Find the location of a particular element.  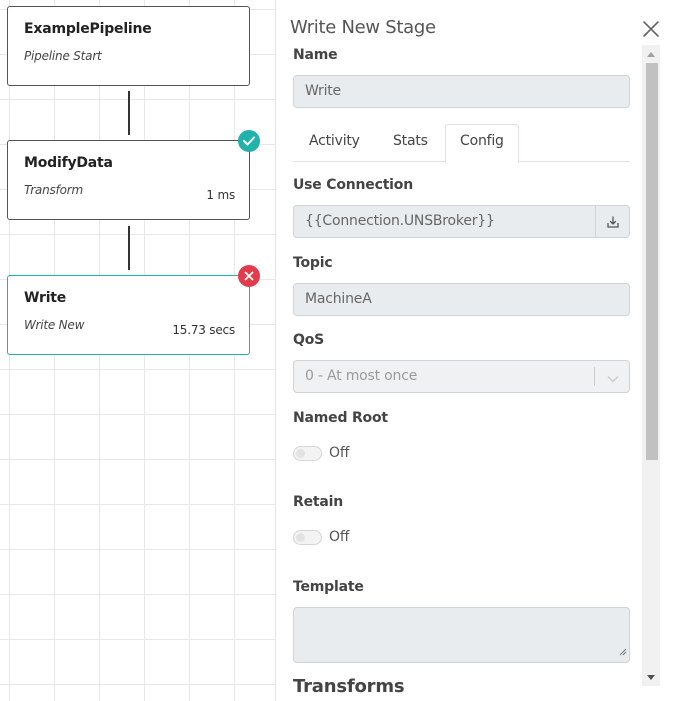

scroll-up-icon is located at coordinates (651, 54).